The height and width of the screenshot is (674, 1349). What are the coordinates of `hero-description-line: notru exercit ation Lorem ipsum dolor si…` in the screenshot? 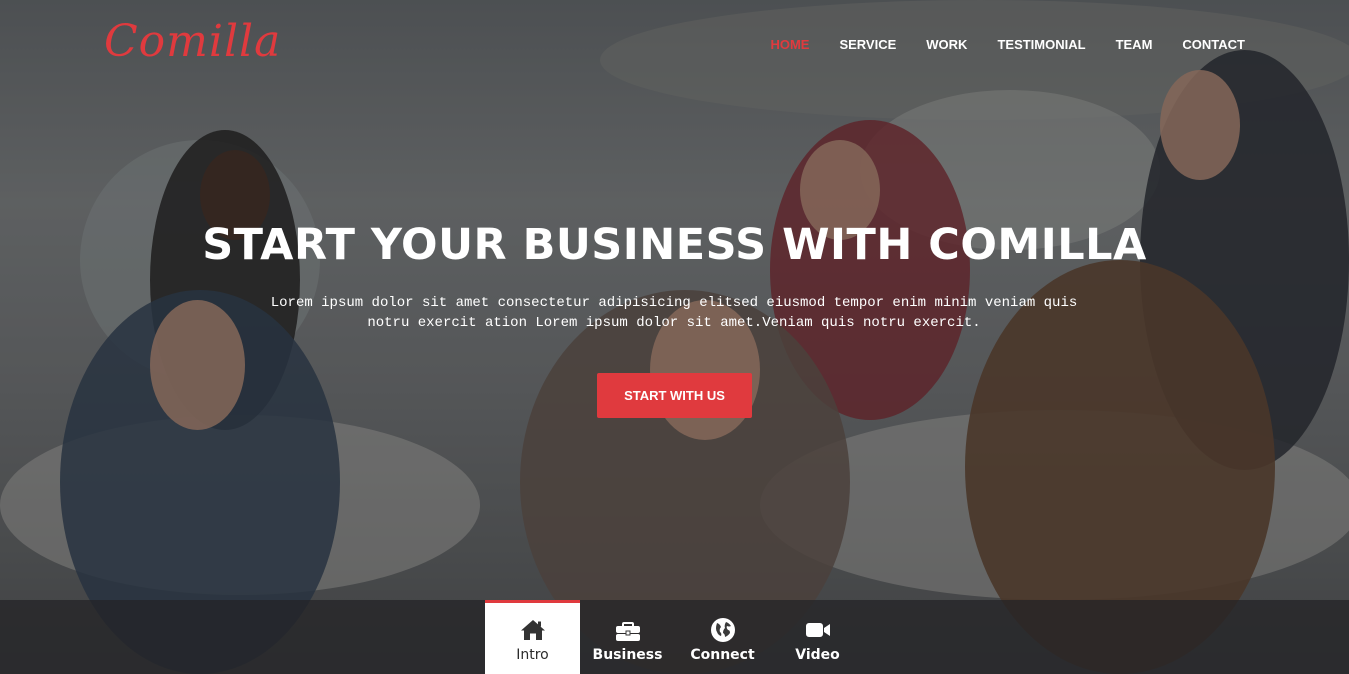 It's located at (674, 323).